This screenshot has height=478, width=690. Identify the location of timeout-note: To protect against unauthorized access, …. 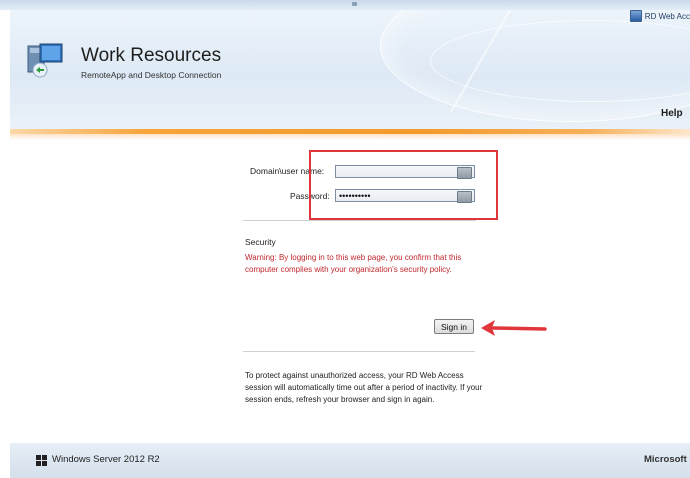
(364, 387).